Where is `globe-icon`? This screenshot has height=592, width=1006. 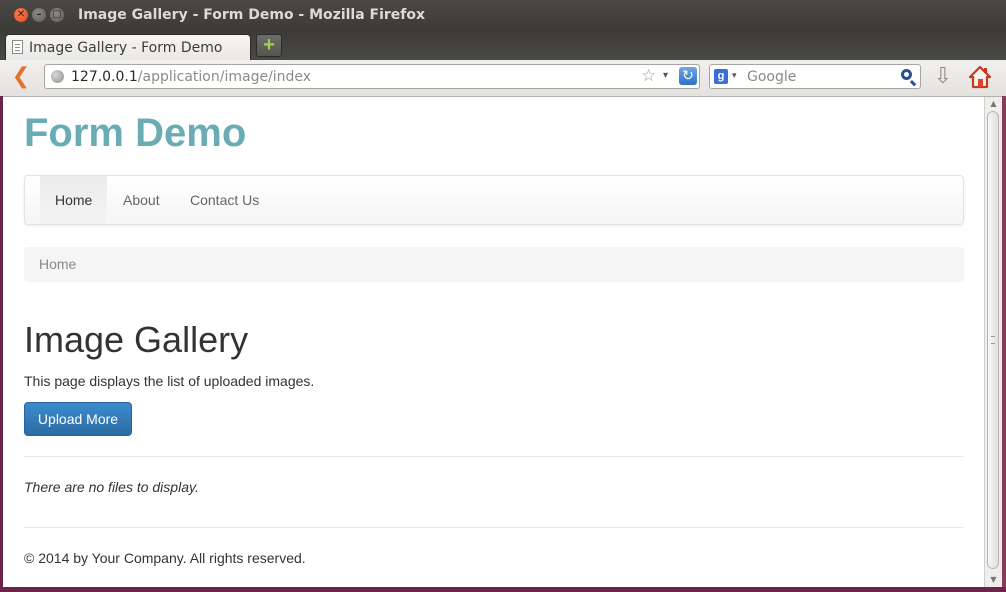
globe-icon is located at coordinates (57, 76).